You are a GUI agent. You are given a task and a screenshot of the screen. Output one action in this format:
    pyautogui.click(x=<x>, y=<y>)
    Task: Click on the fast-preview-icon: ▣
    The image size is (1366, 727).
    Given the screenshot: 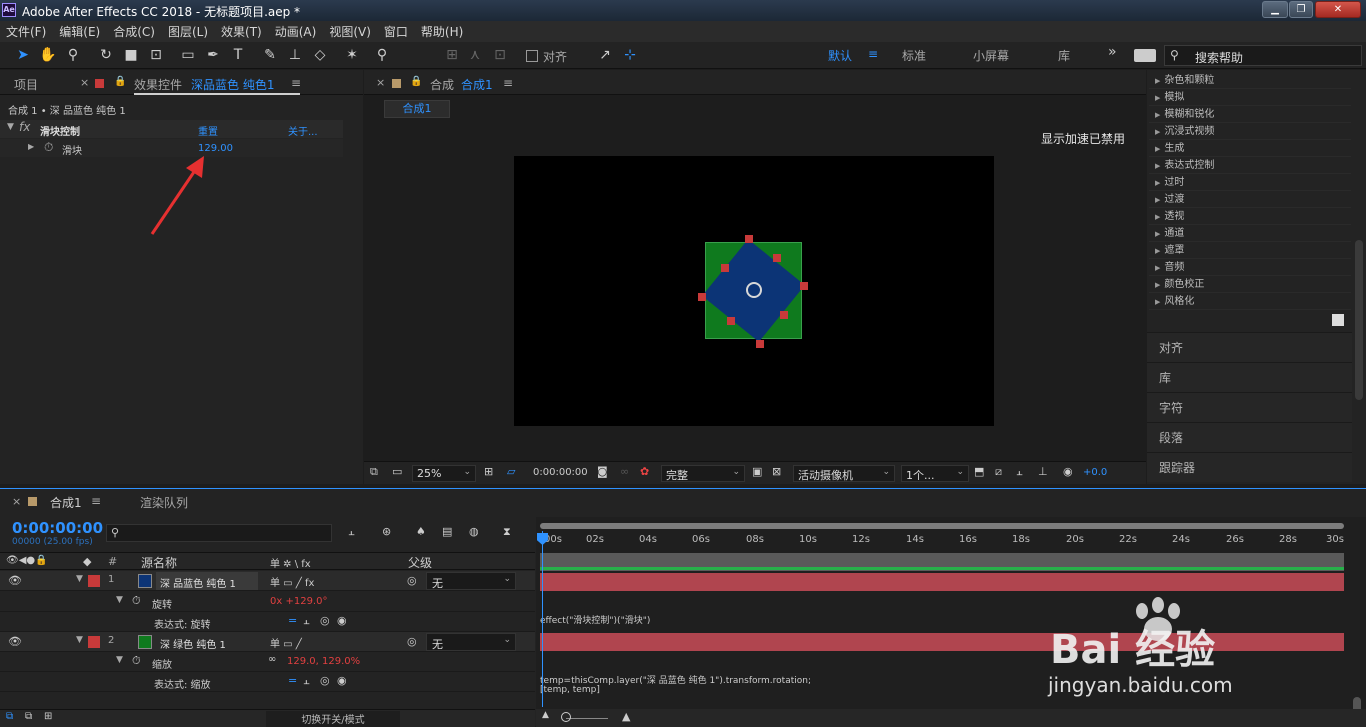 What is the action you would take?
    pyautogui.click(x=757, y=471)
    